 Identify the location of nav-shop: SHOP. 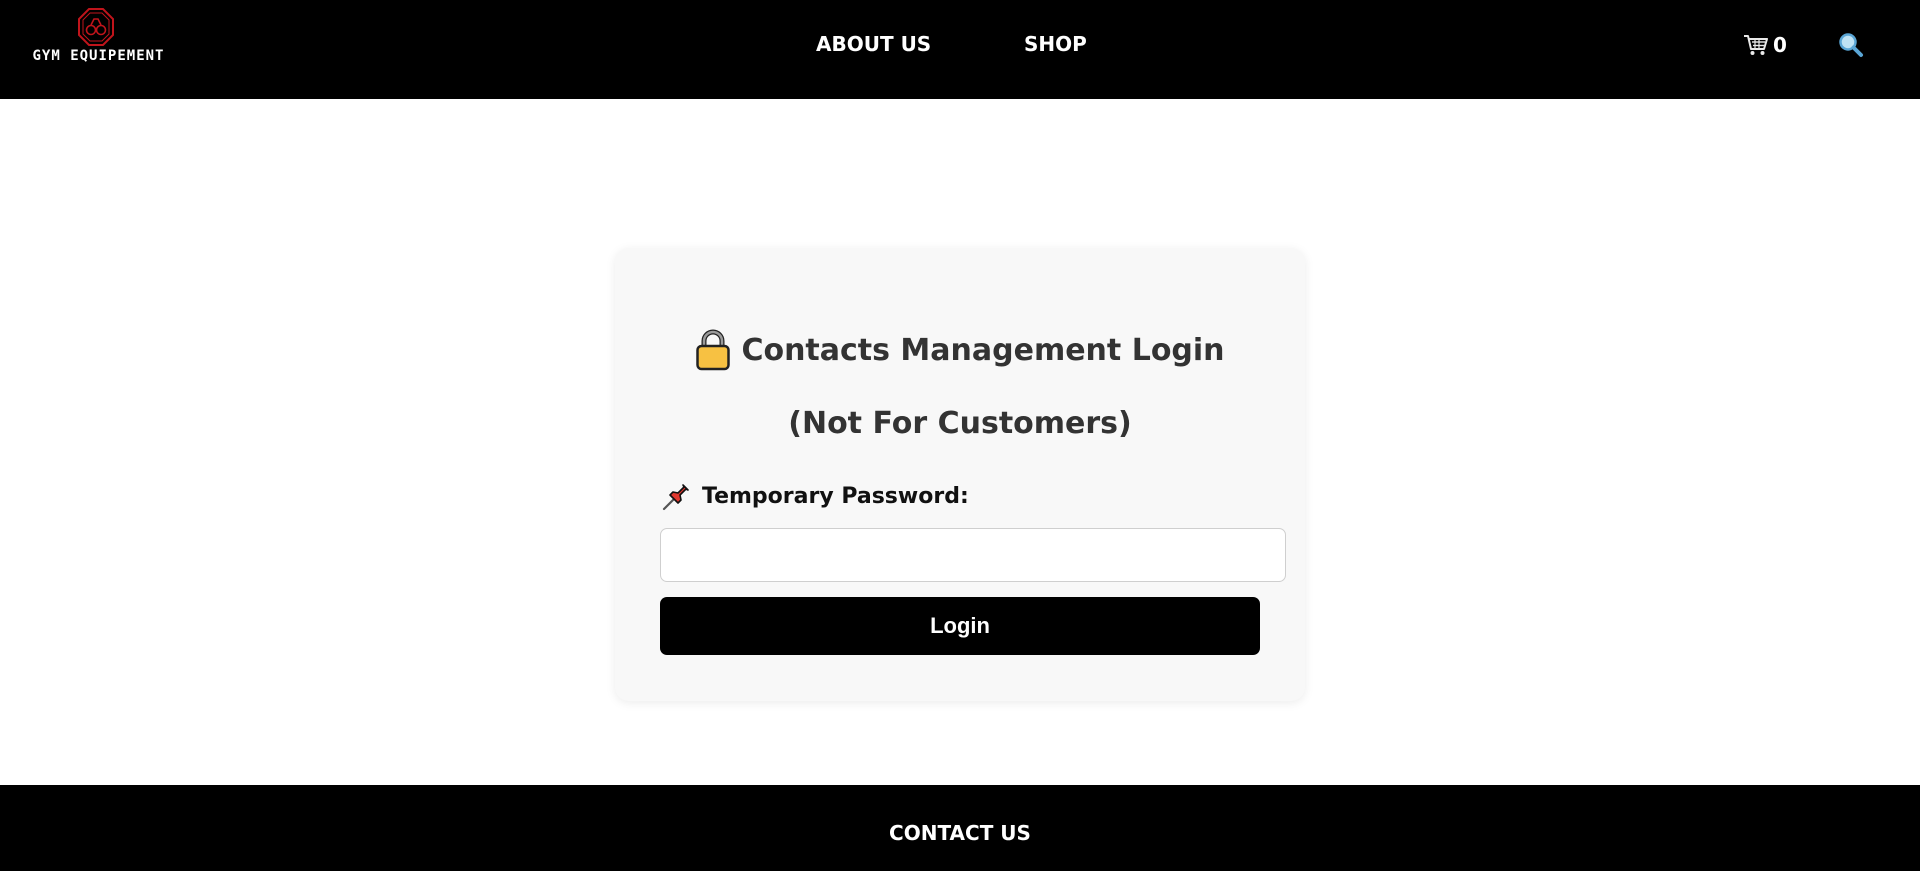
(1055, 44).